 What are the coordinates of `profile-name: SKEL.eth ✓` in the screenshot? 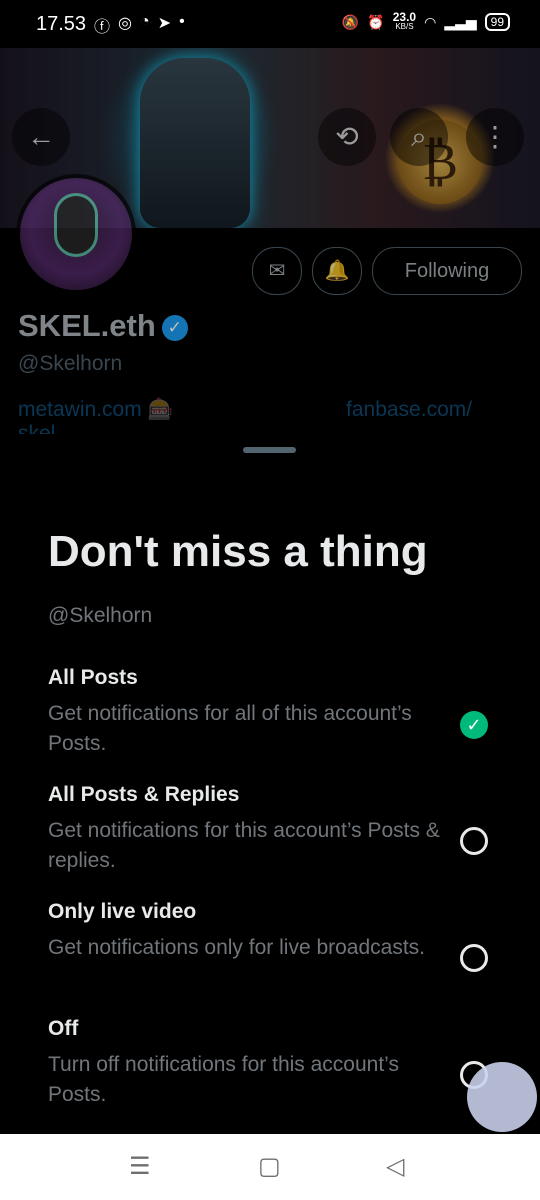 It's located at (103, 326).